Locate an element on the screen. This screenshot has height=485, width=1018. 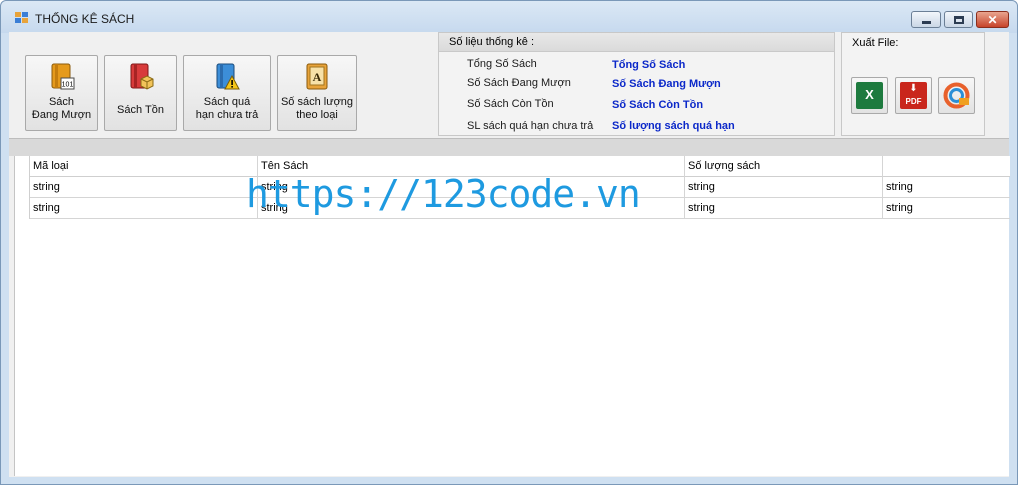
svg-text: A is located at coordinates (317, 77).